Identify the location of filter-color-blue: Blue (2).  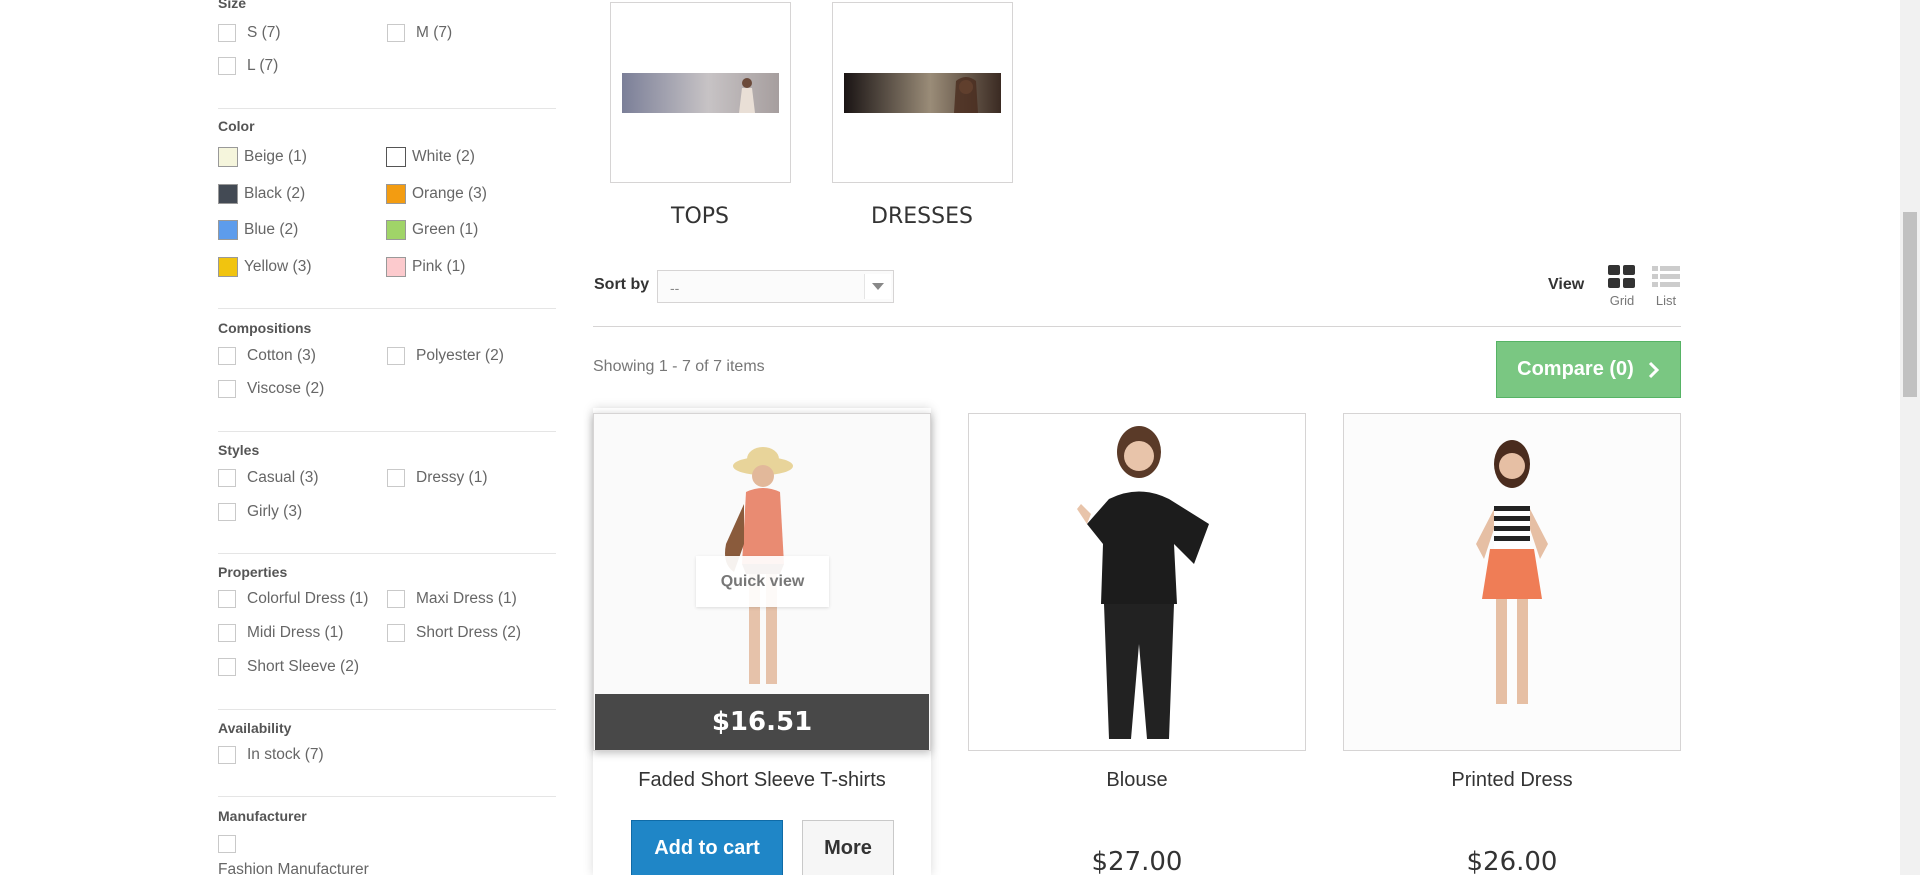
(258, 230).